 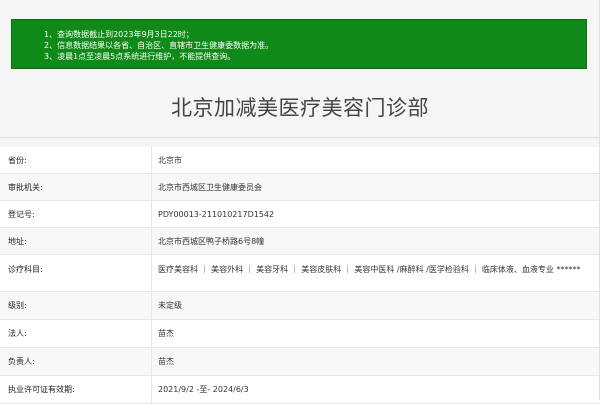 What do you see at coordinates (300, 214) in the screenshot?
I see `row-registration-number: 登记号: PDY00013-211010217D1542` at bounding box center [300, 214].